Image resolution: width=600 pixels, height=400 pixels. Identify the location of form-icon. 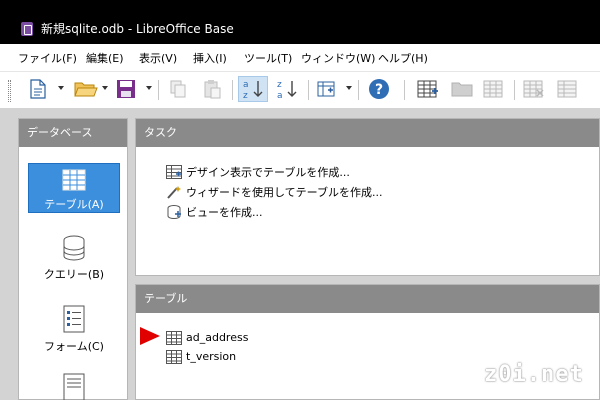
(74, 320).